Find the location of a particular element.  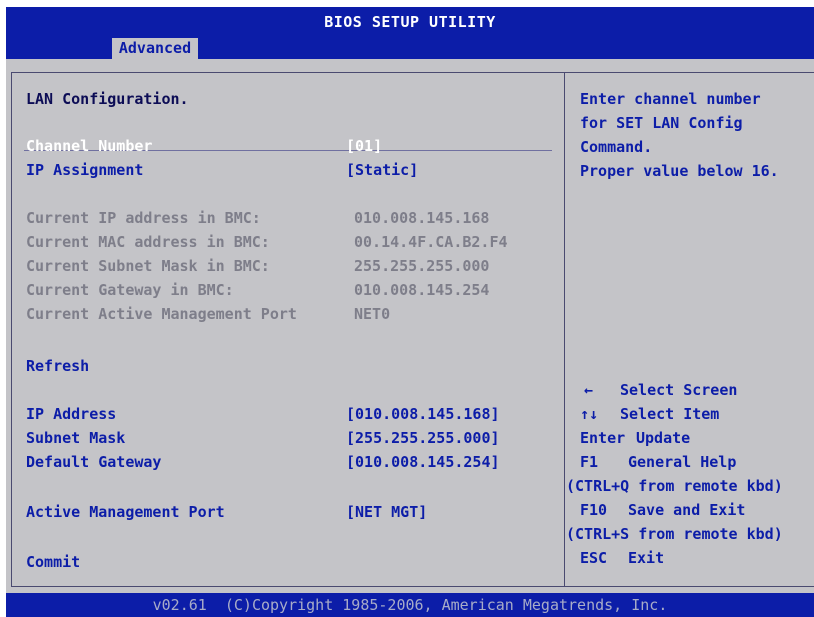

help-line: Enter channel number is located at coordinates (670, 99).